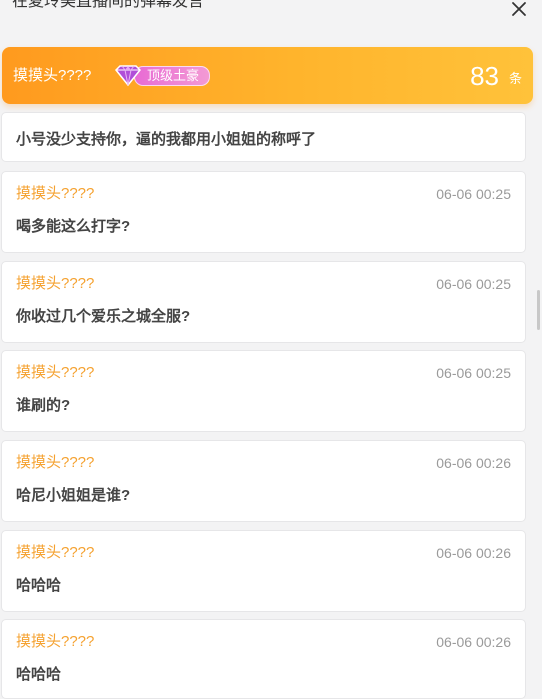  Describe the element at coordinates (166, 139) in the screenshot. I see `message-text: 小号没少支持你，逼的我都用小姐姐的称呼了` at that location.